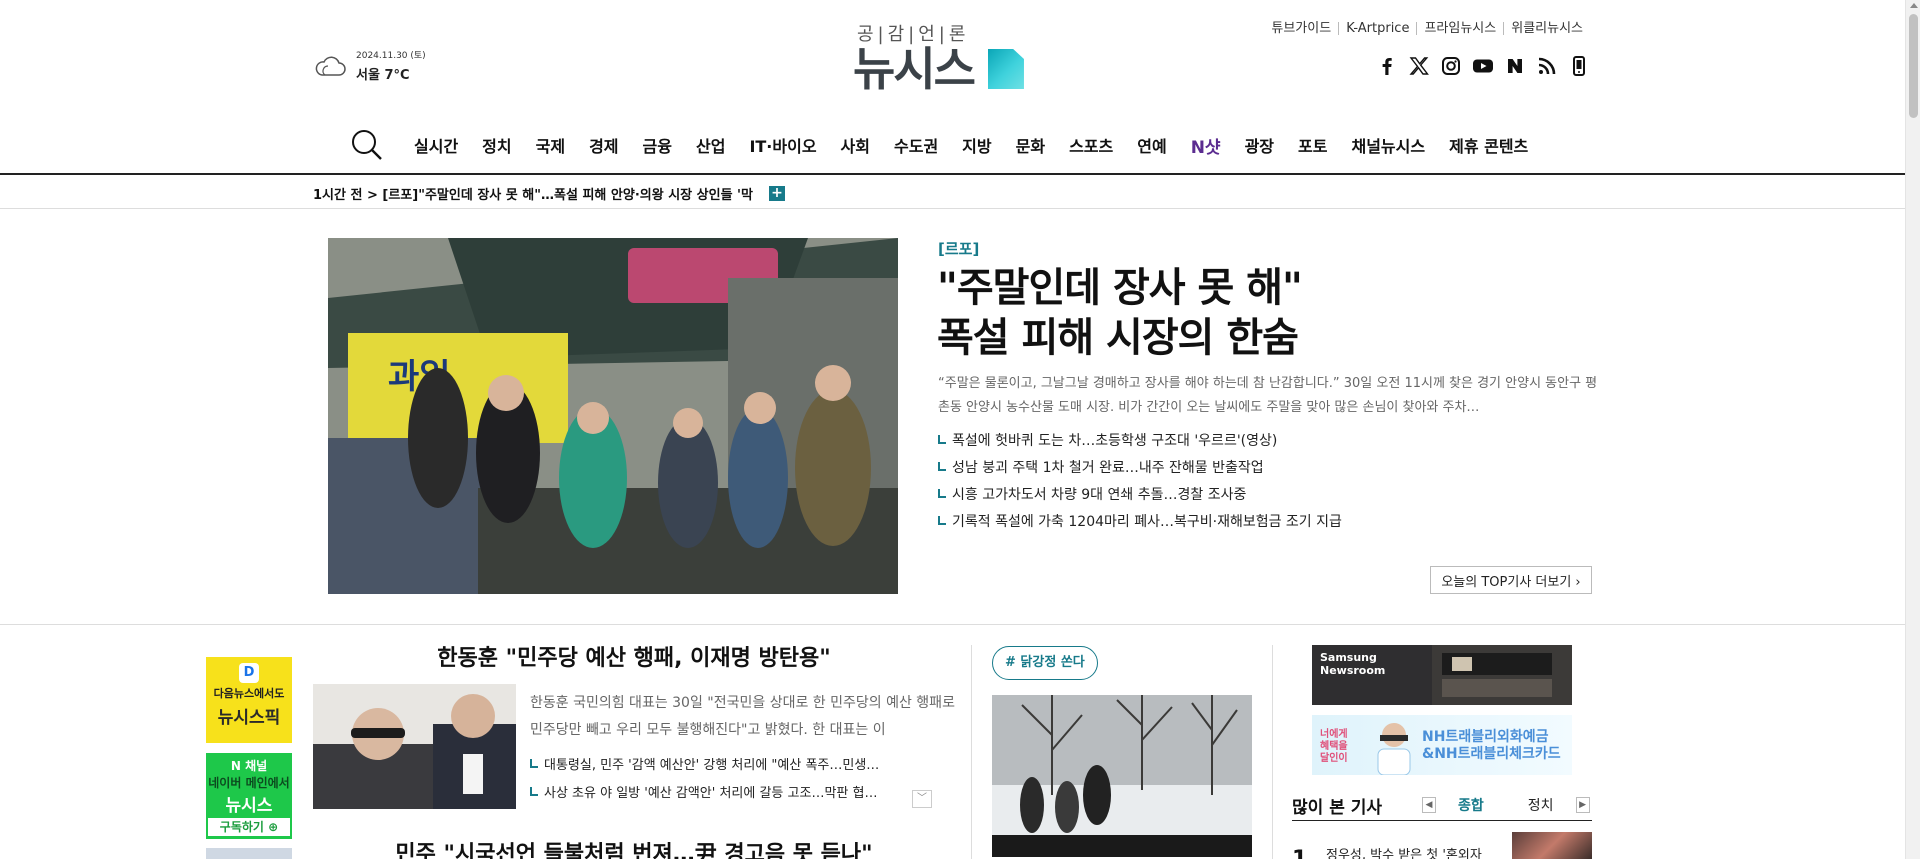 Image resolution: width=1920 pixels, height=859 pixels. What do you see at coordinates (1259, 145) in the screenshot?
I see `nav-item-plaza: 광장` at bounding box center [1259, 145].